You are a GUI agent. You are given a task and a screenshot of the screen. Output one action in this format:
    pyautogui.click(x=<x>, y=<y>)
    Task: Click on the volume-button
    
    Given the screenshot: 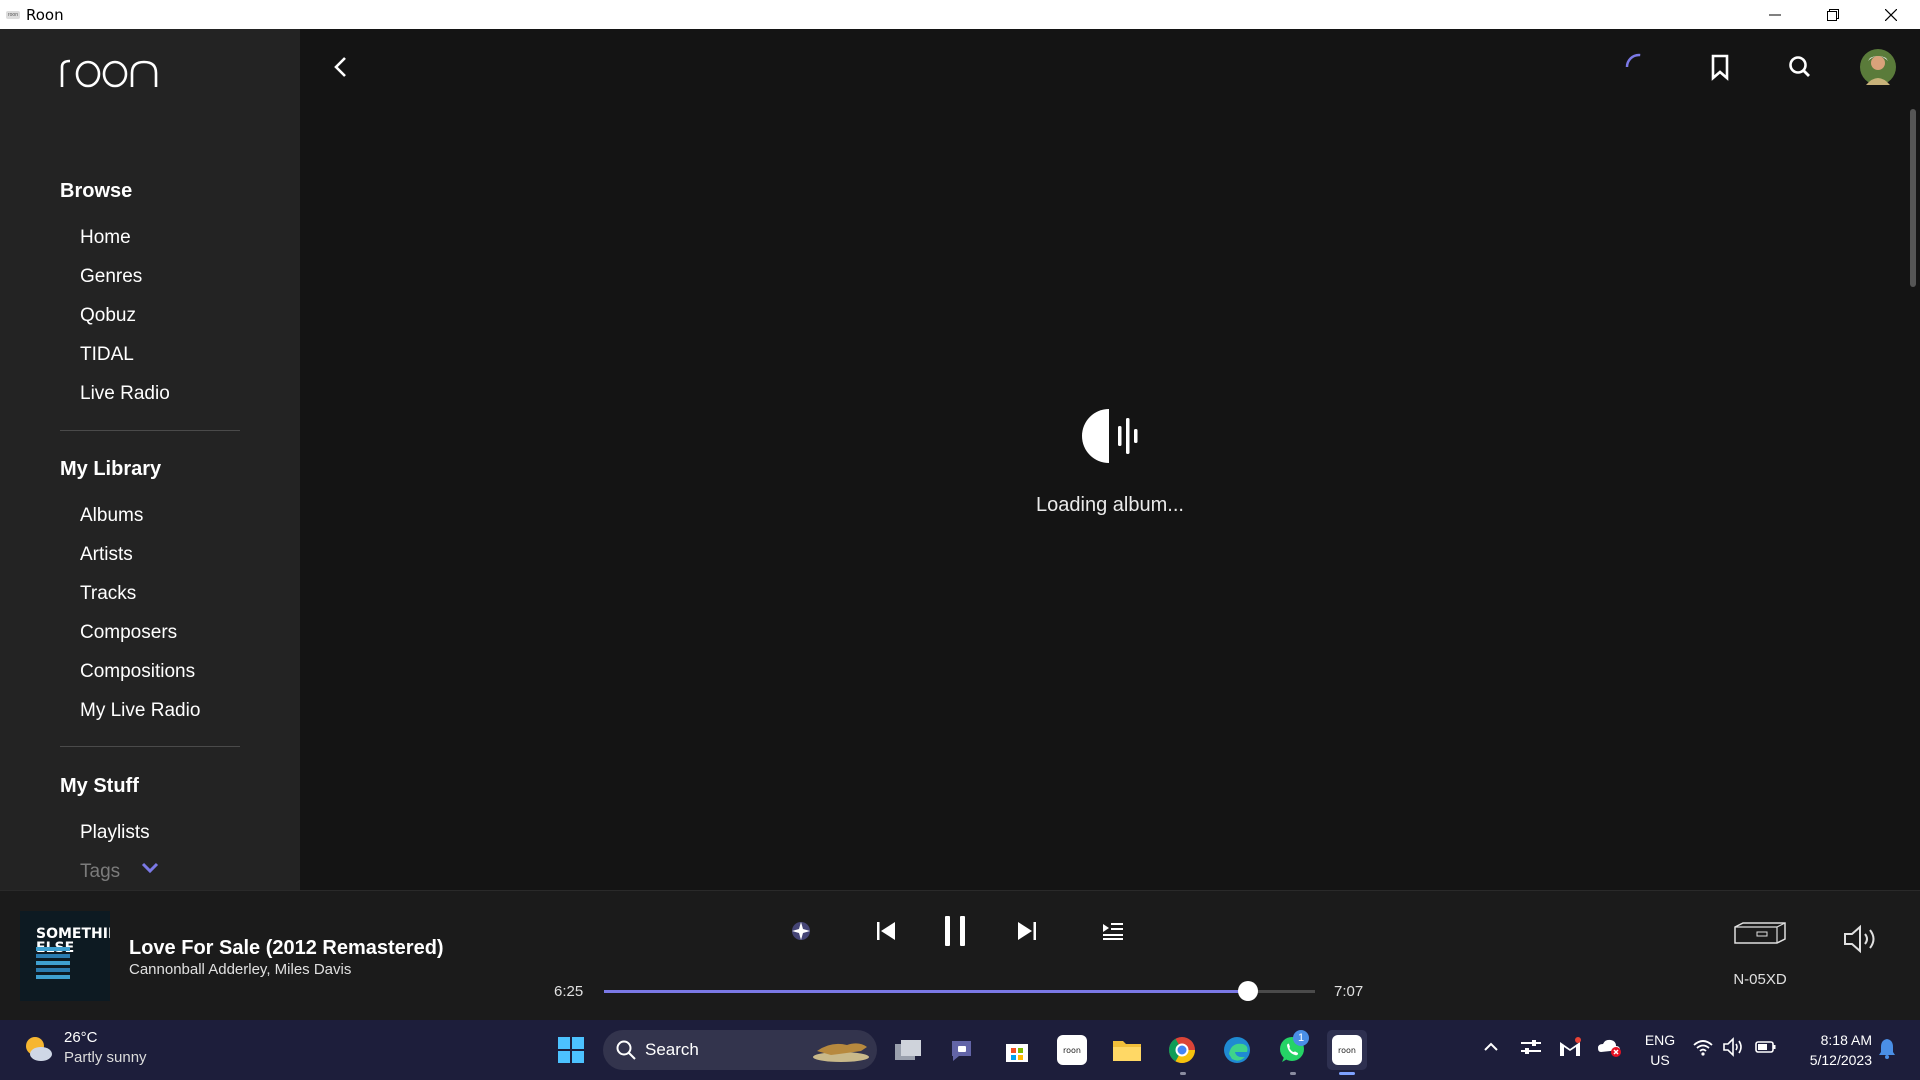 What is the action you would take?
    pyautogui.click(x=1862, y=941)
    